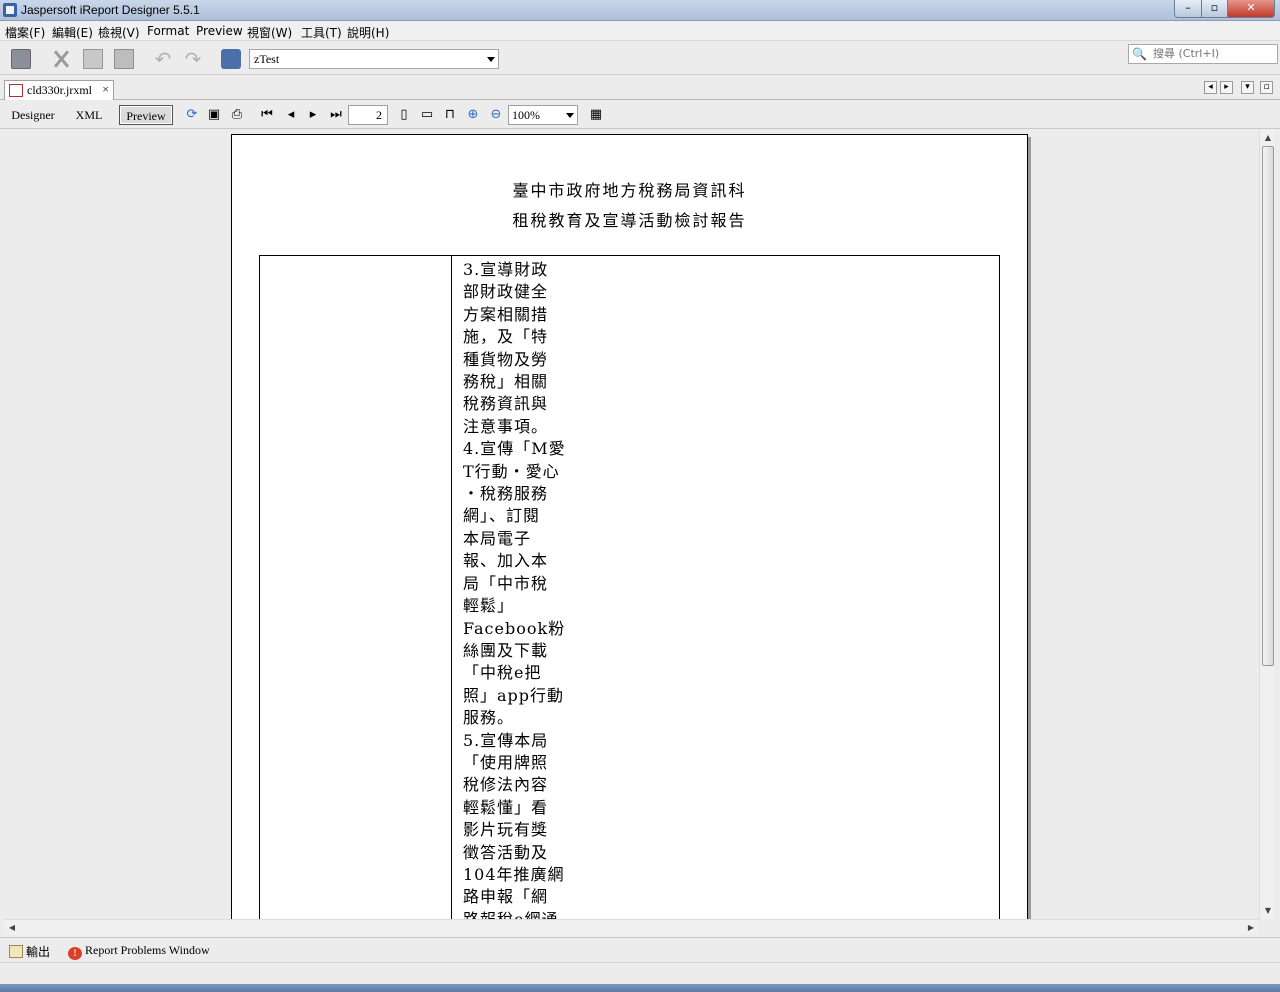  I want to click on print-icon: ⎙, so click(237, 115).